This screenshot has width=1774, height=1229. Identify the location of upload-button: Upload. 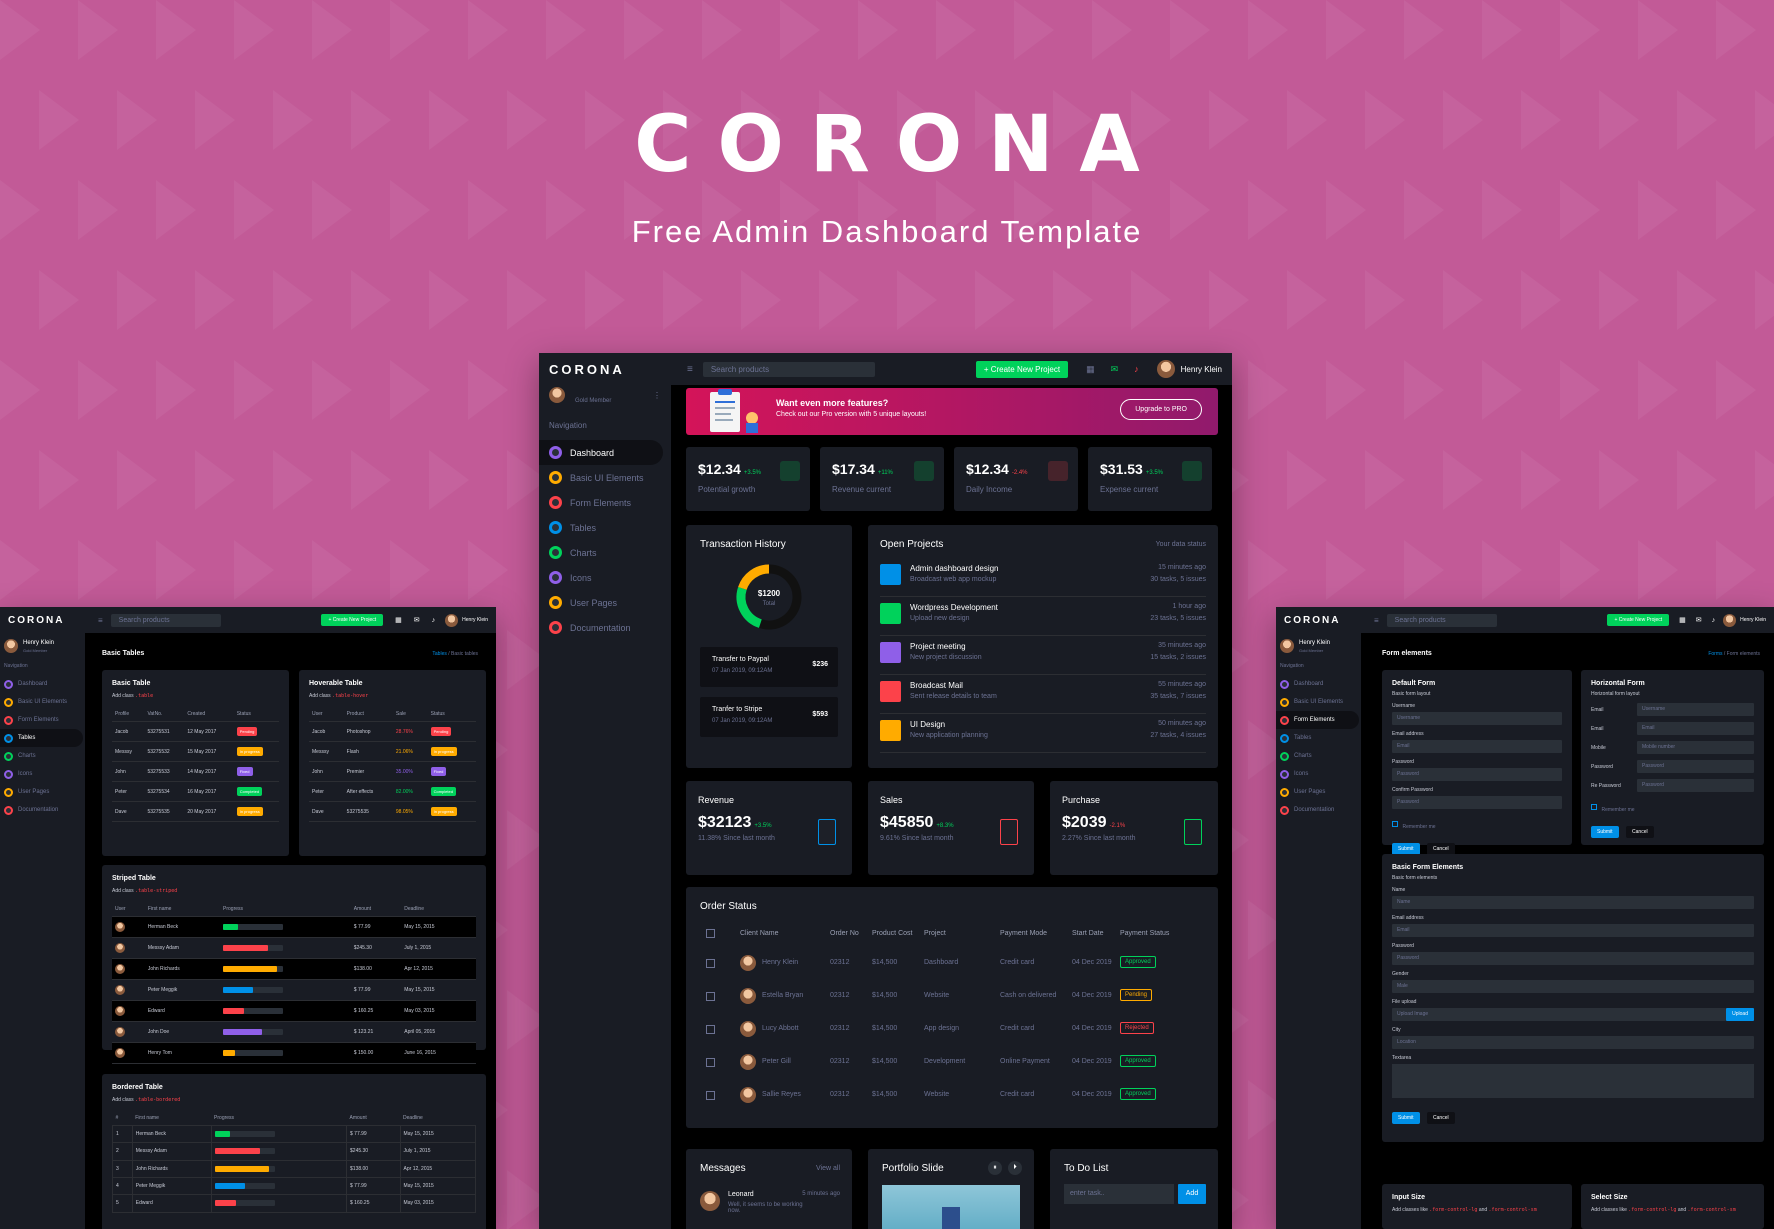
(1740, 1014).